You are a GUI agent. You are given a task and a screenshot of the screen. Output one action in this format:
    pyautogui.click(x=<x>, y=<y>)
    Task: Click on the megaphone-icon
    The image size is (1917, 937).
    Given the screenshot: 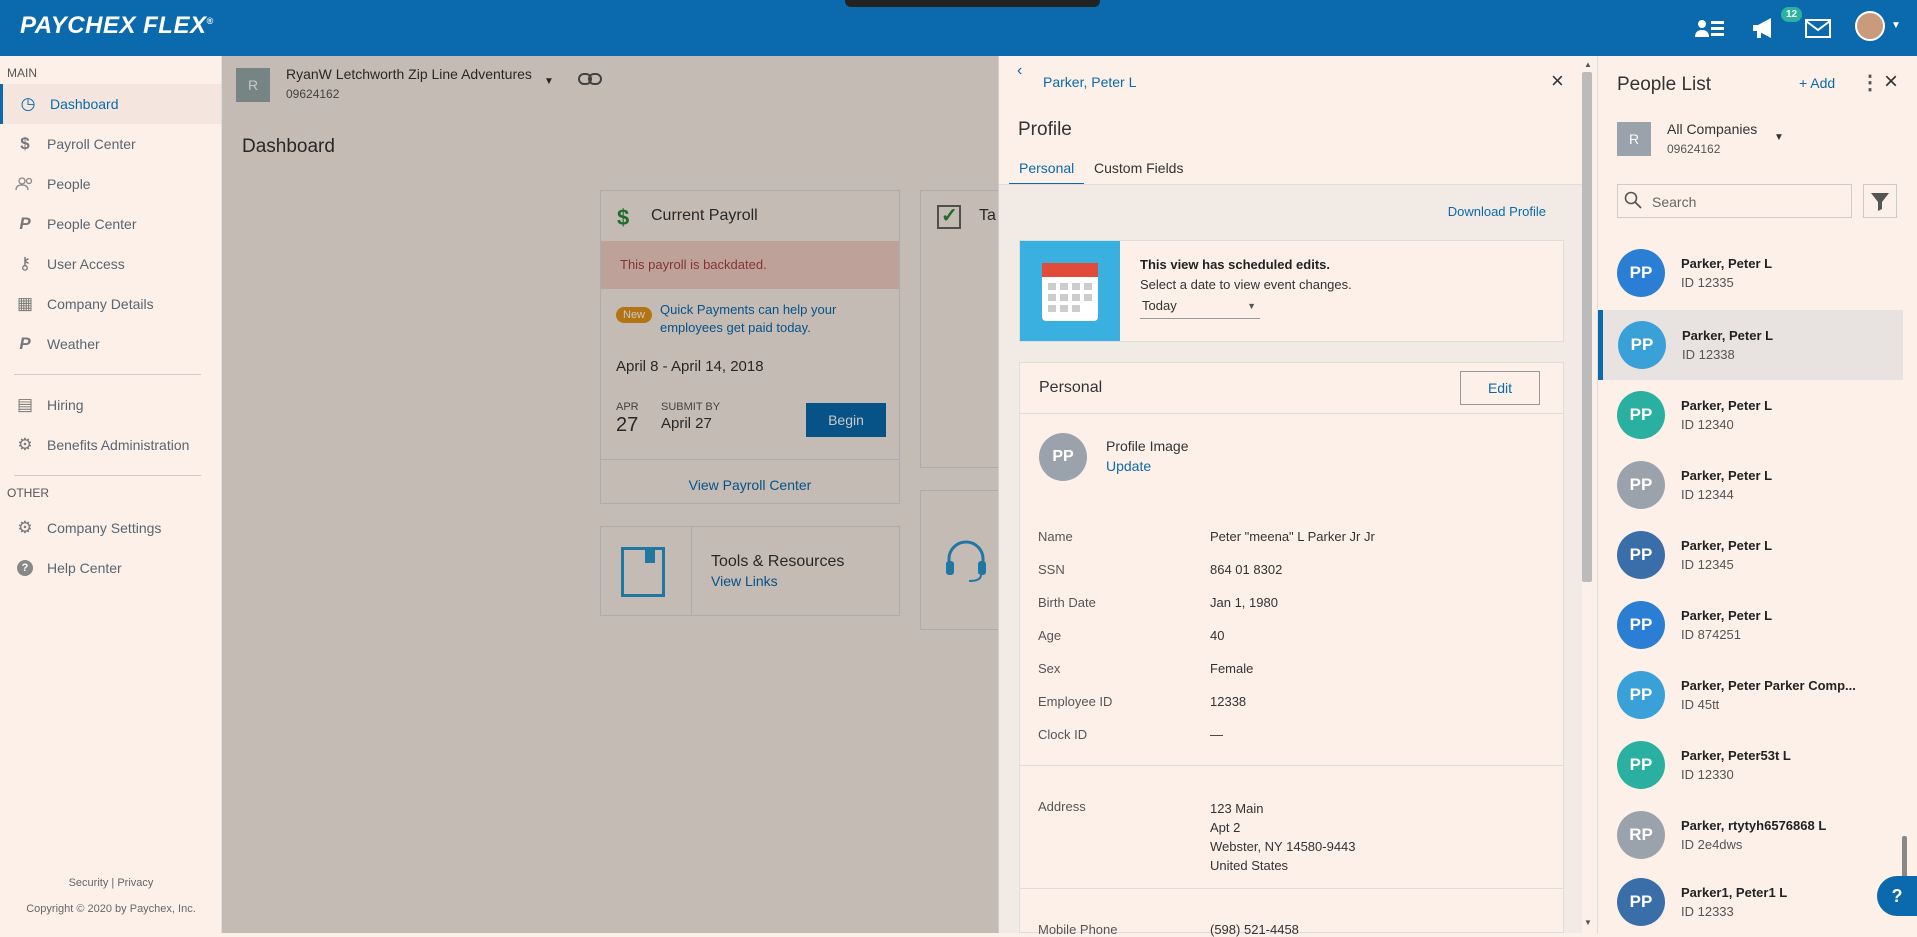 What is the action you would take?
    pyautogui.click(x=1764, y=28)
    